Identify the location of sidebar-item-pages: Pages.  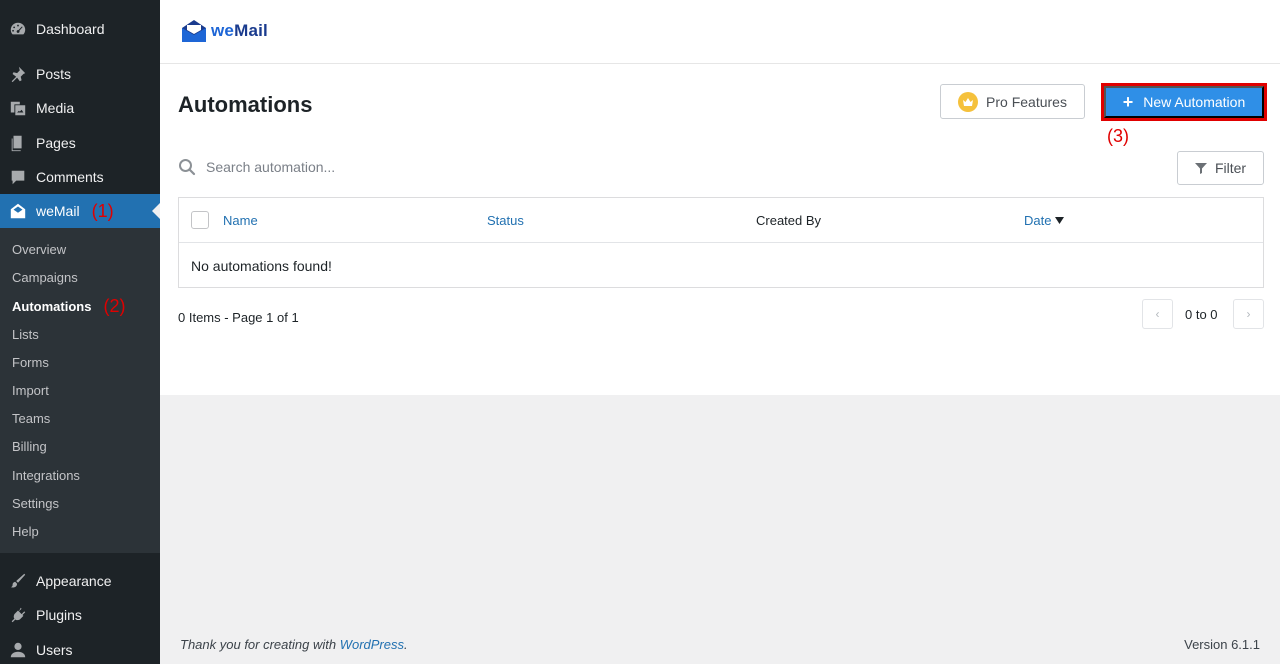
(80, 143).